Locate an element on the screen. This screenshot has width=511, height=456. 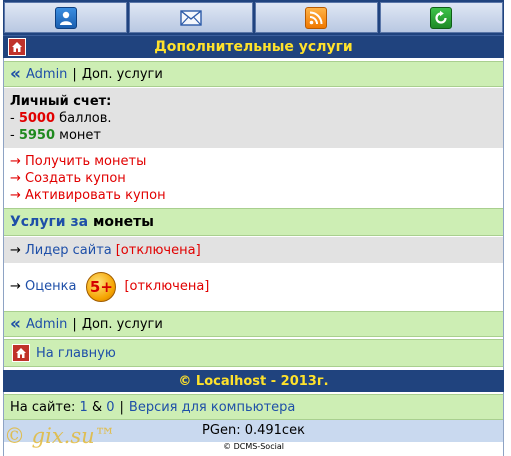
online-users-link: 1 is located at coordinates (84, 407).